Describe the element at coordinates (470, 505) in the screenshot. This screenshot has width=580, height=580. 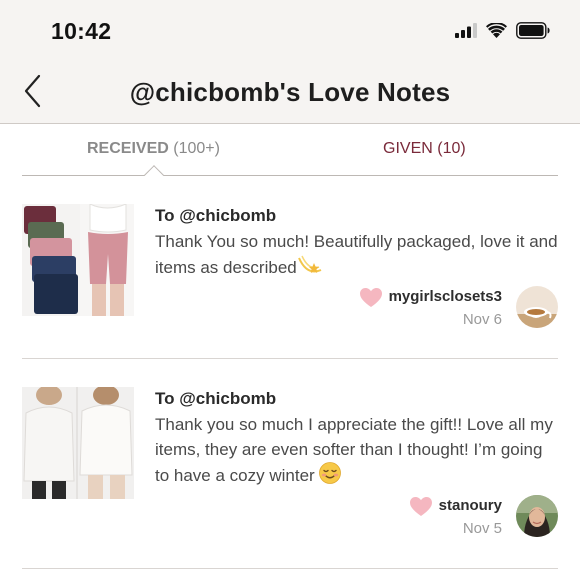
I see `sender-username: stanoury` at that location.